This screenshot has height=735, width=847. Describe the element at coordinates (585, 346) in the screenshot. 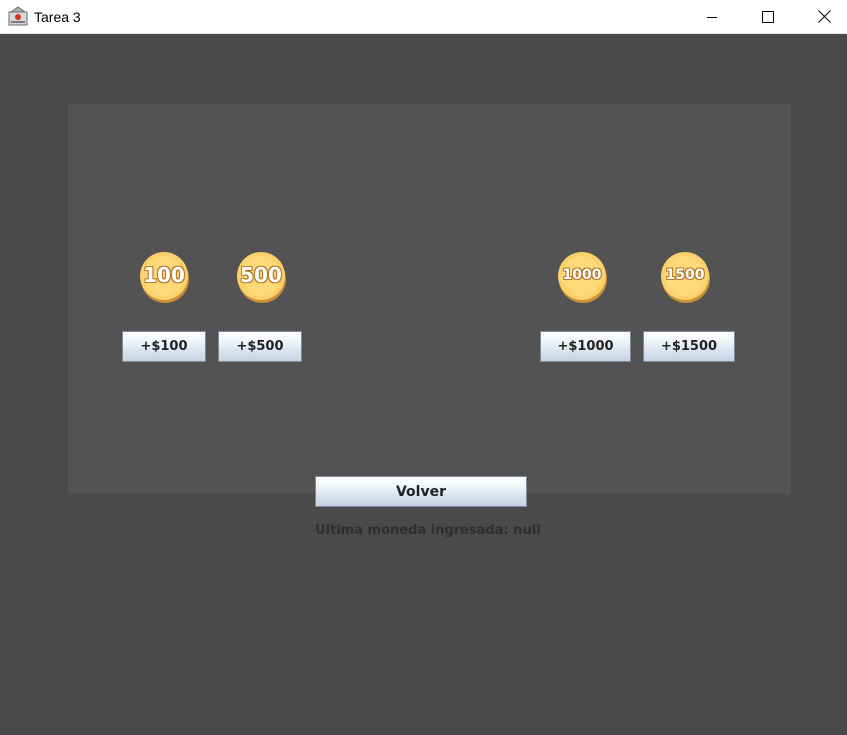

I see `add-1000-button: +$1000` at that location.